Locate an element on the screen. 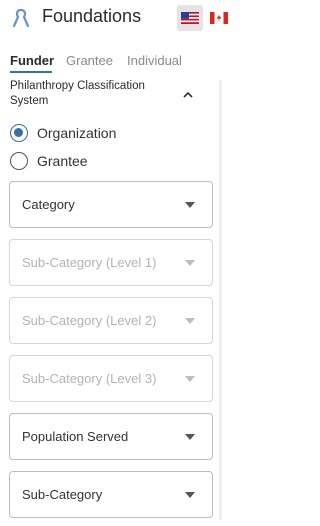  canada-flag-icon is located at coordinates (219, 18).